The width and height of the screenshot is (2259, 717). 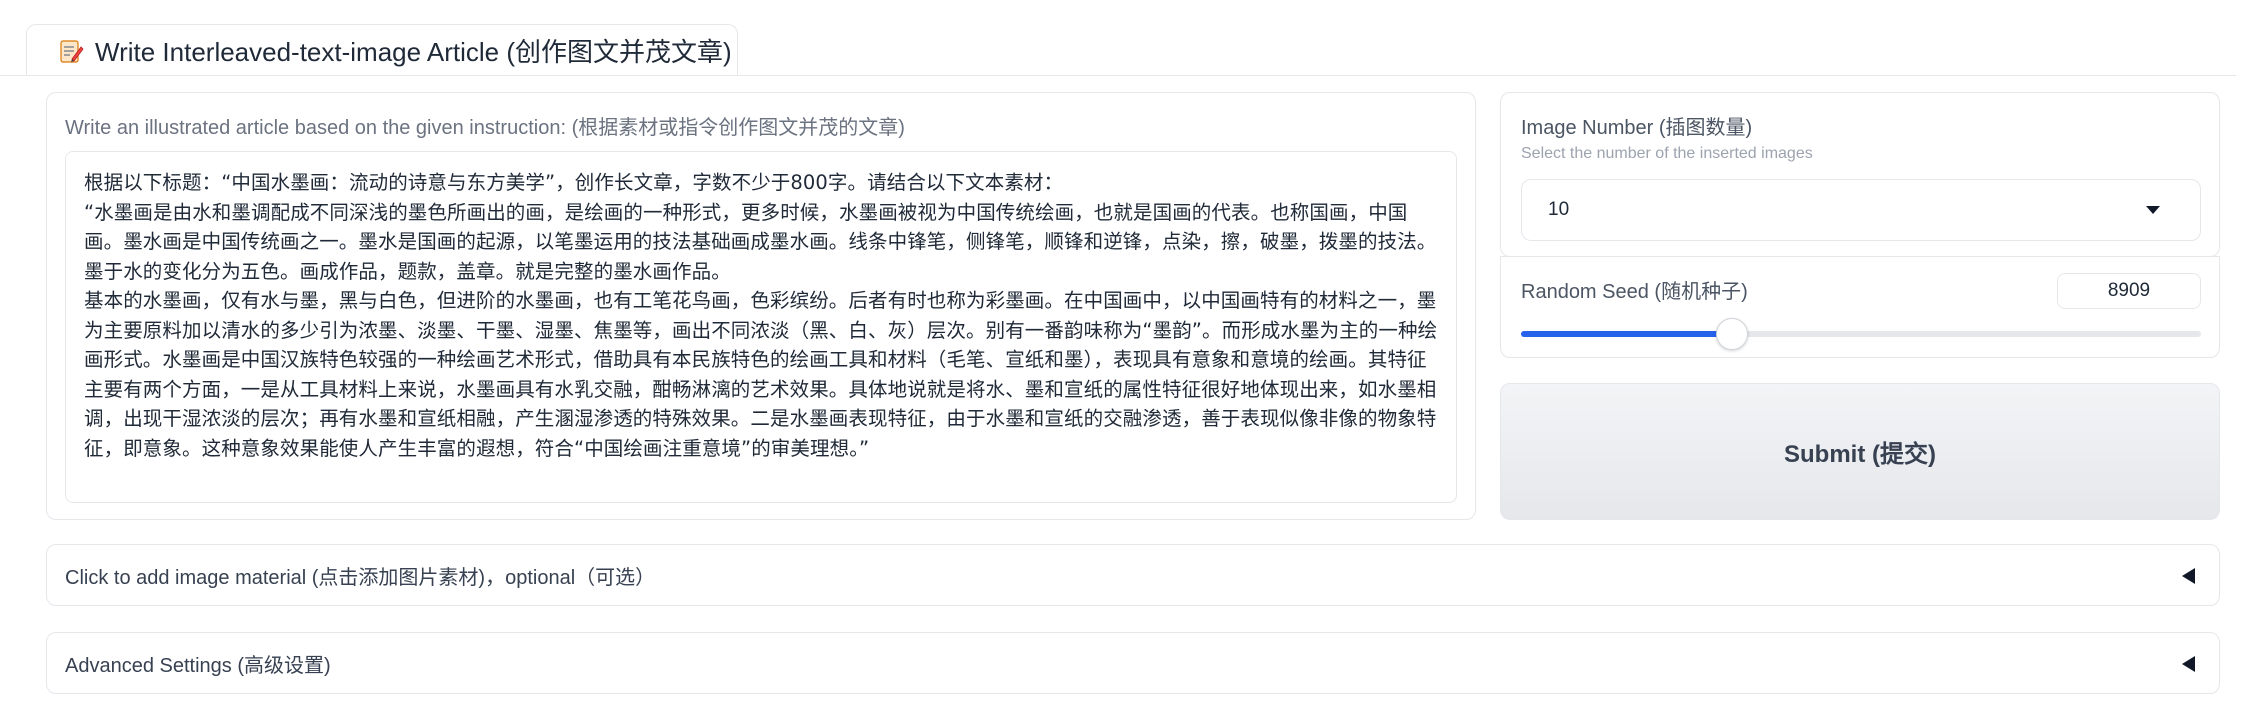 What do you see at coordinates (1626, 334) in the screenshot?
I see `slider-fill` at bounding box center [1626, 334].